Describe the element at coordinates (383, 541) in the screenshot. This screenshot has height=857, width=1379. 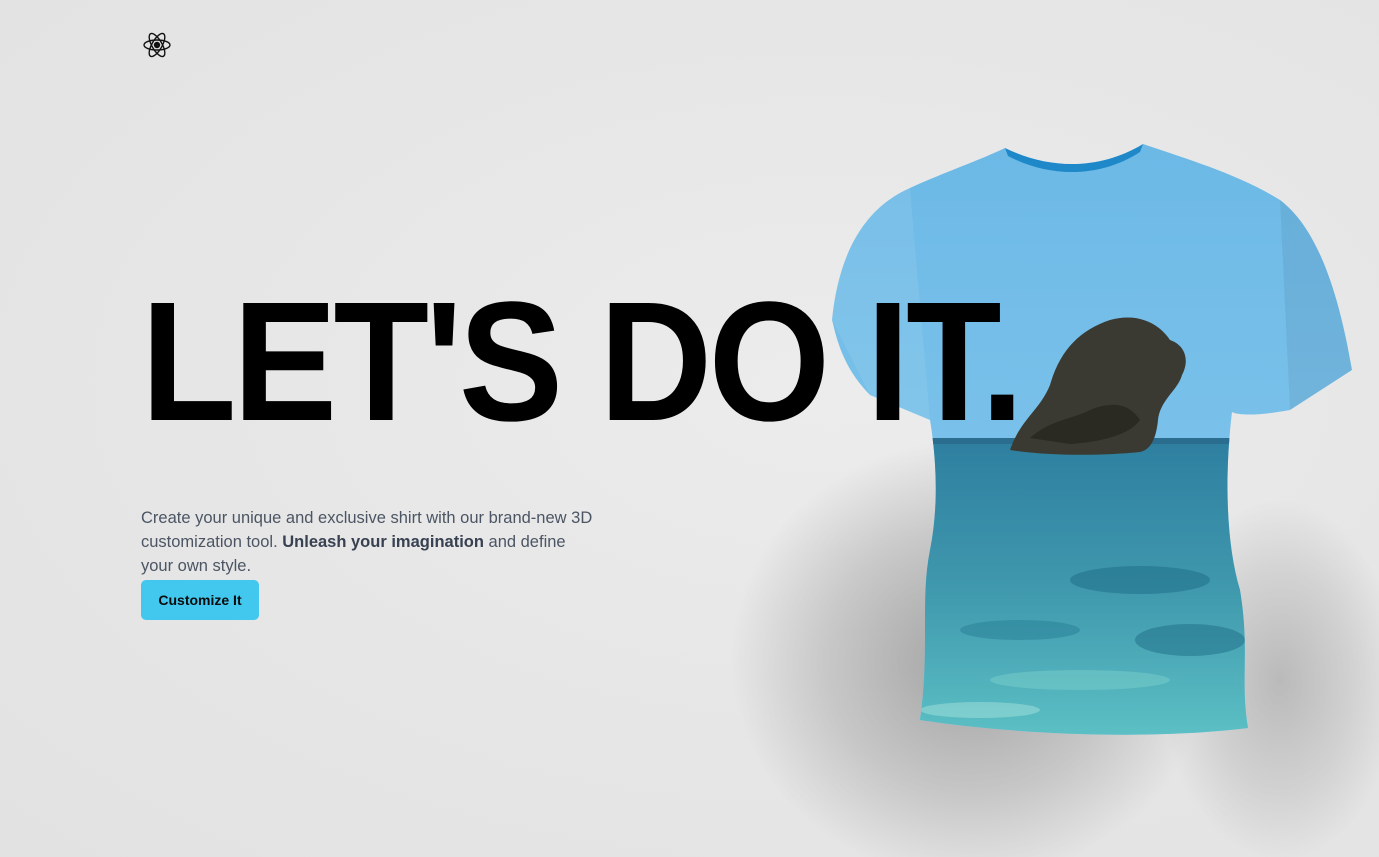
I see `description-emphasis: Unleash your imagination` at that location.